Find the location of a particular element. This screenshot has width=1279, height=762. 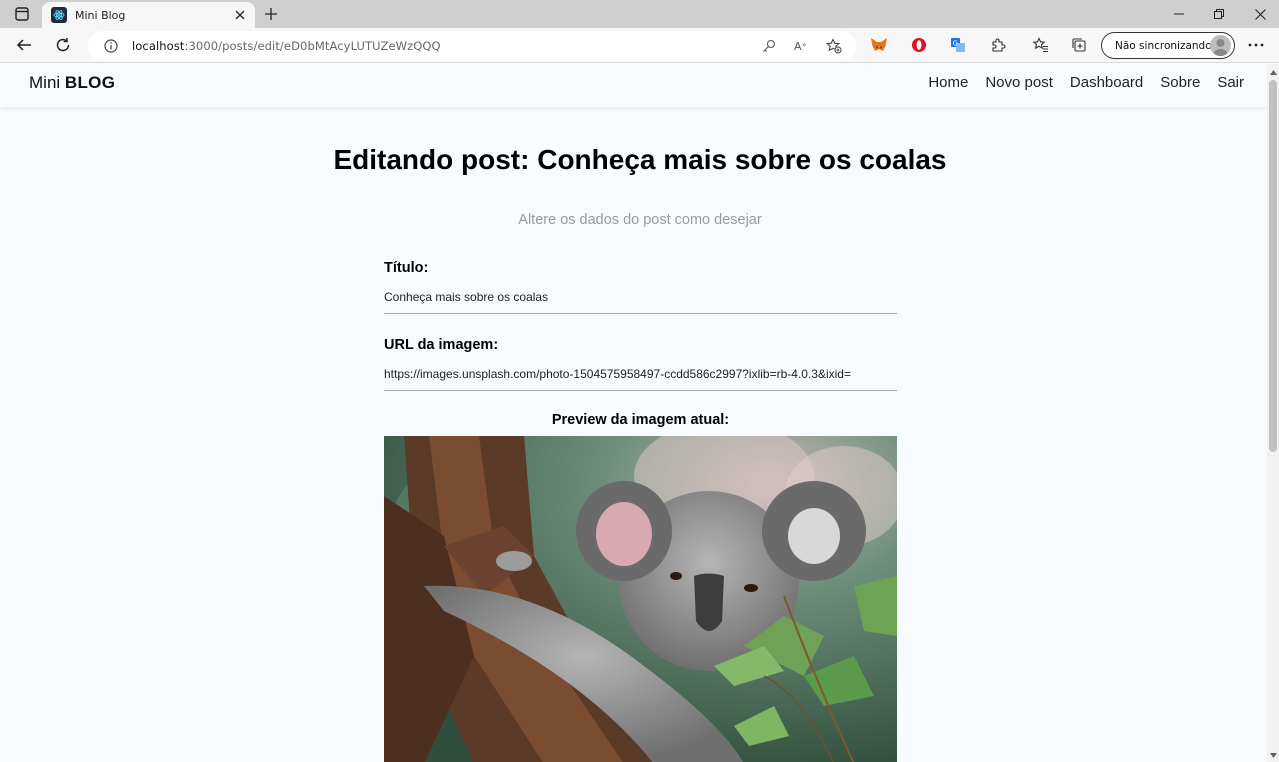

translate-extension-icon: G is located at coordinates (958, 45).